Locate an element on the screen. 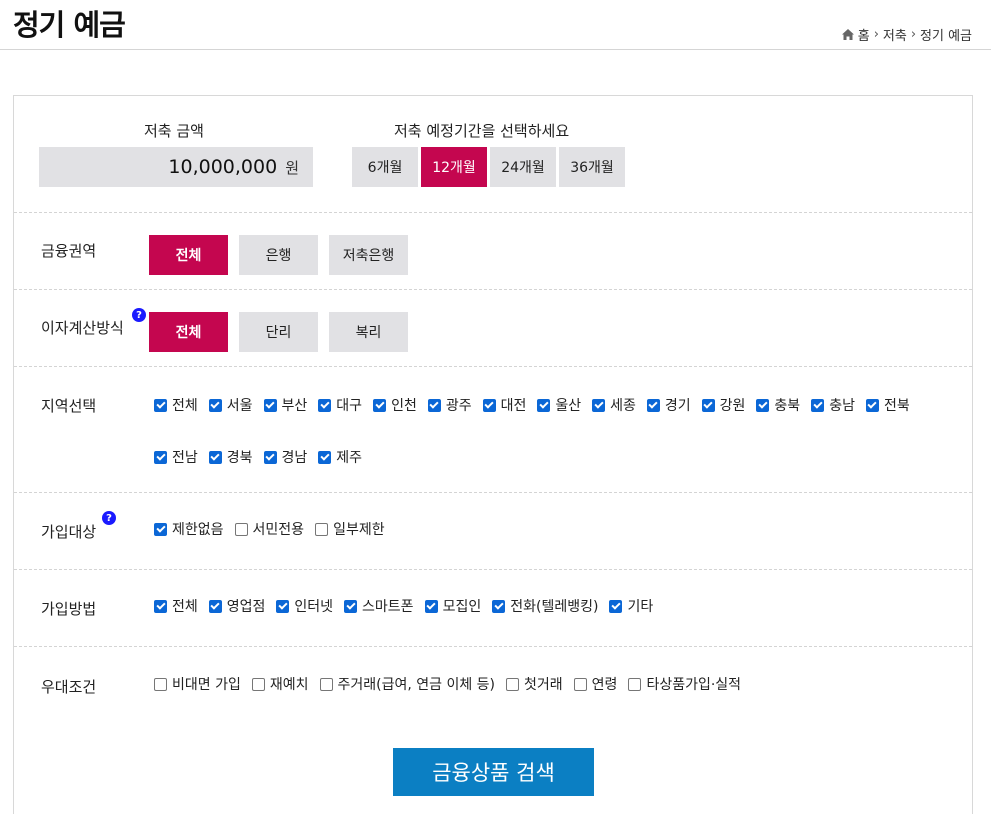  interest-button-compound: 복리 is located at coordinates (368, 332).